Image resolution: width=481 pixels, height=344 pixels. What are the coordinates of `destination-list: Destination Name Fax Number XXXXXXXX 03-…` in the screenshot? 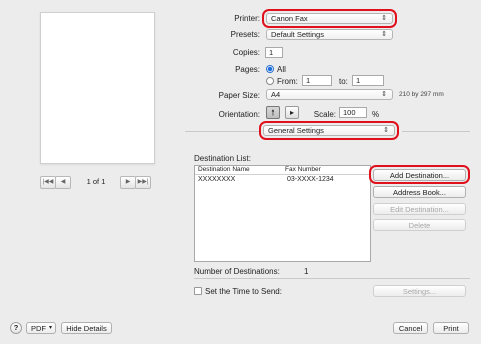 It's located at (282, 213).